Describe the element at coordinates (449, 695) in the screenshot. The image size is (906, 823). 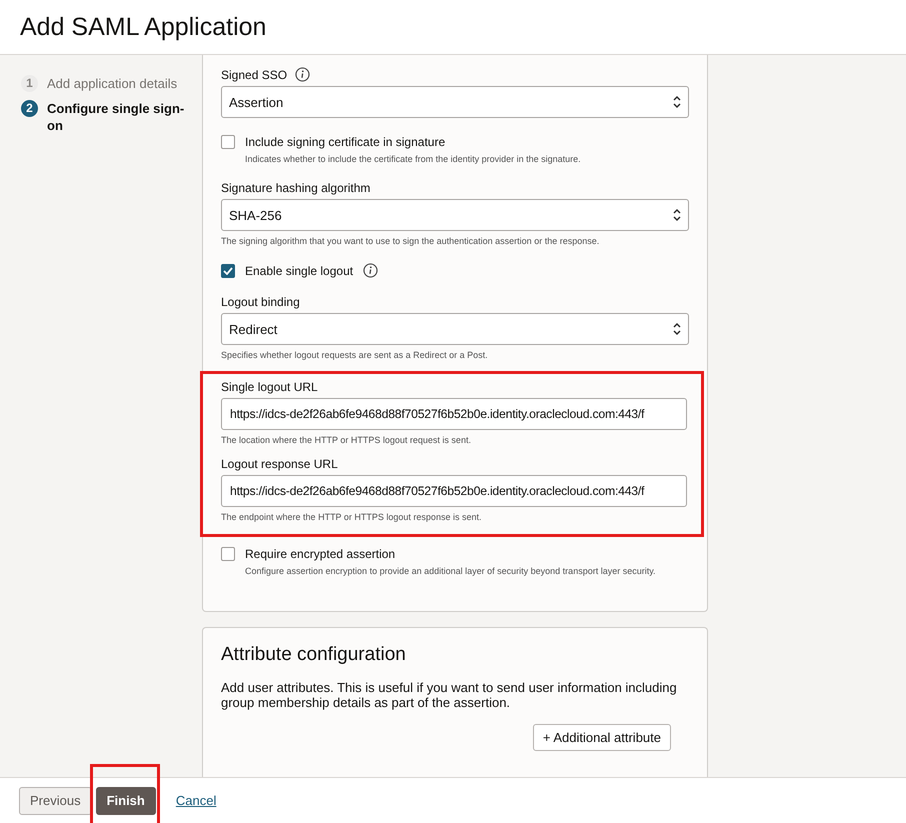
I see `section-description: Add user attributes. This is useful if you want to send user information including group membership details as part of the assertion.` at that location.